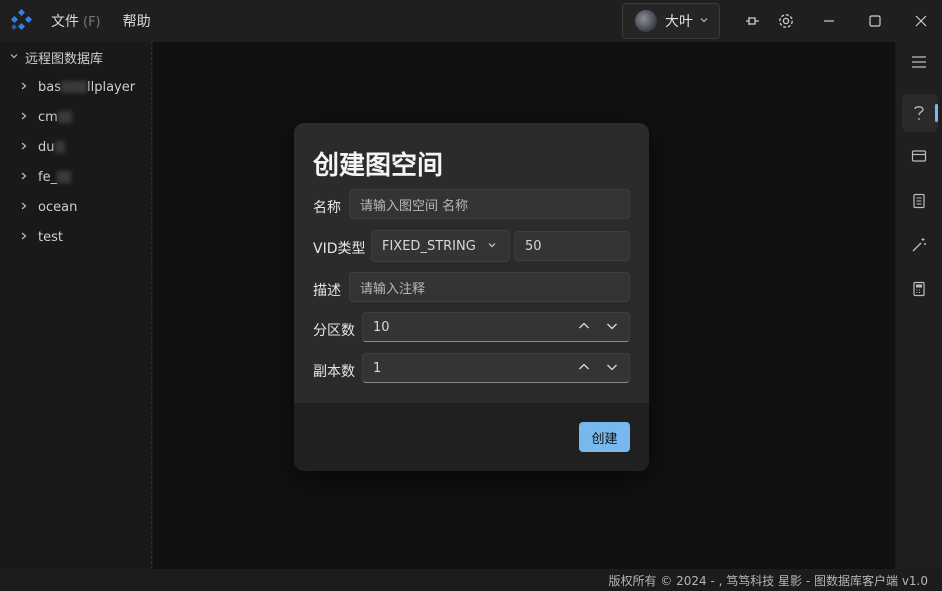 Image resolution: width=942 pixels, height=591 pixels. Describe the element at coordinates (393, 289) in the screenshot. I see `description-placeholder: 请输入注释` at that location.